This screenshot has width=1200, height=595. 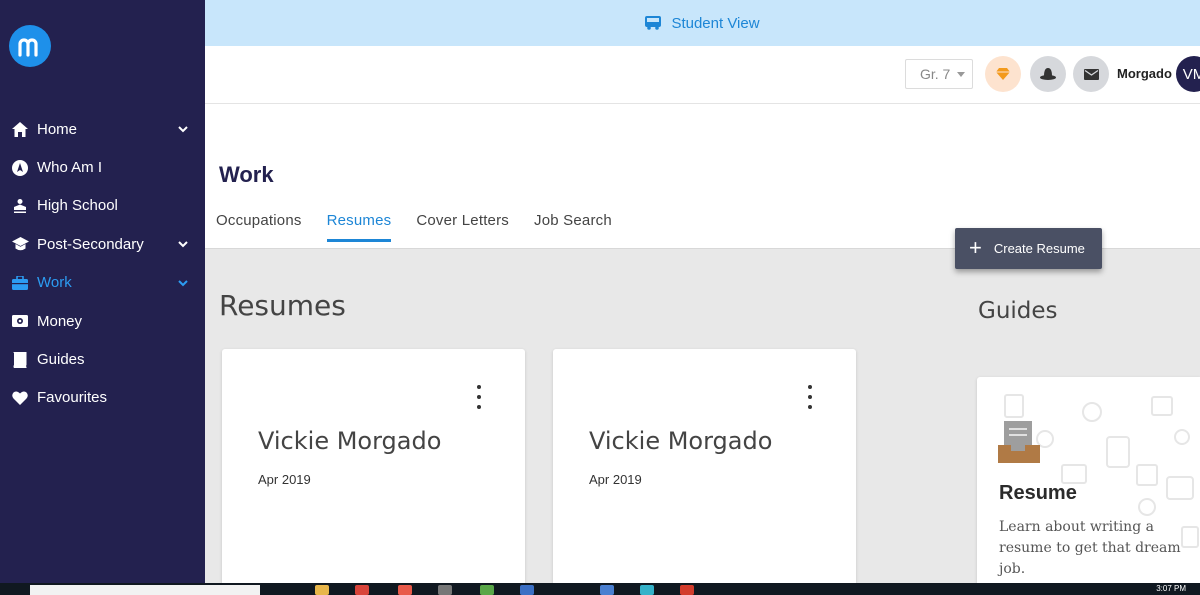 What do you see at coordinates (54, 283) in the screenshot?
I see `sidebar-item-label: Work` at bounding box center [54, 283].